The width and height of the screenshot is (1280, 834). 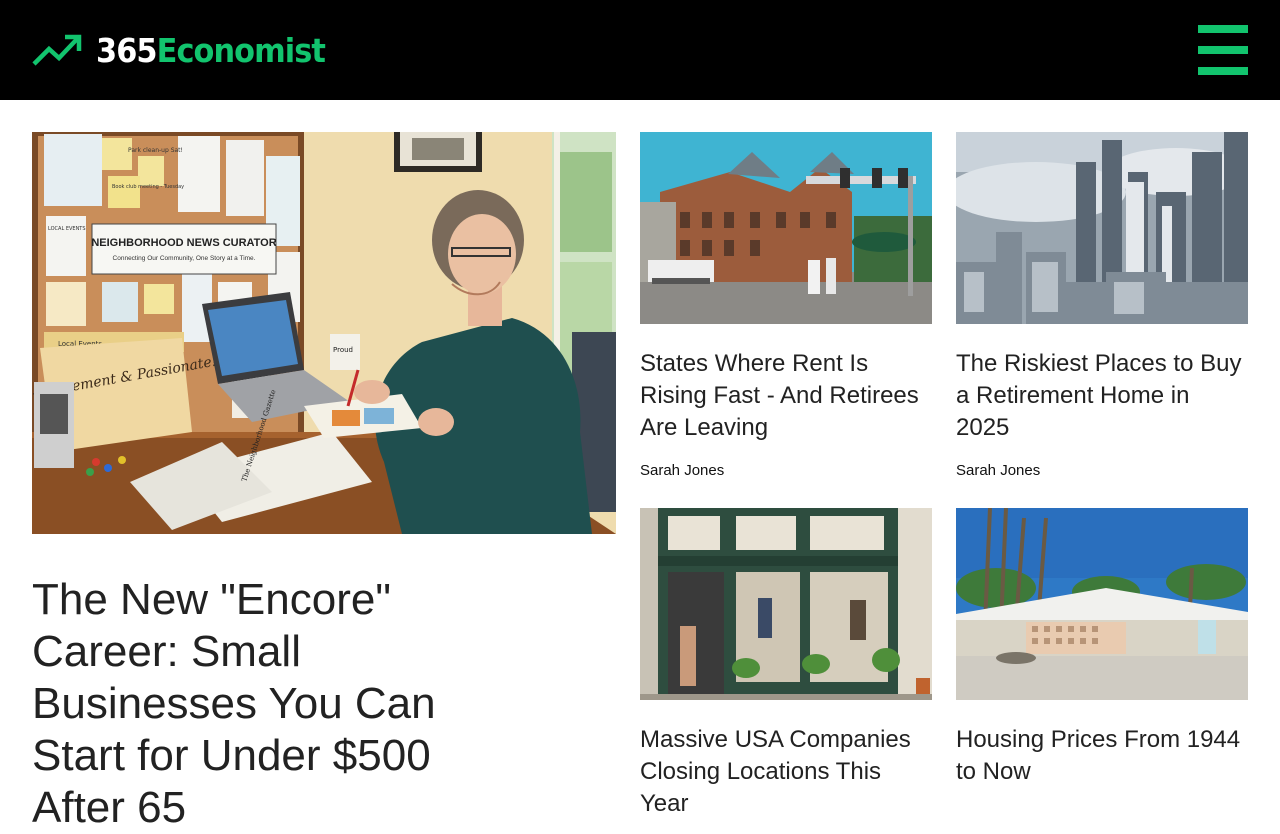 I want to click on mug-text: Proud, so click(x=343, y=350).